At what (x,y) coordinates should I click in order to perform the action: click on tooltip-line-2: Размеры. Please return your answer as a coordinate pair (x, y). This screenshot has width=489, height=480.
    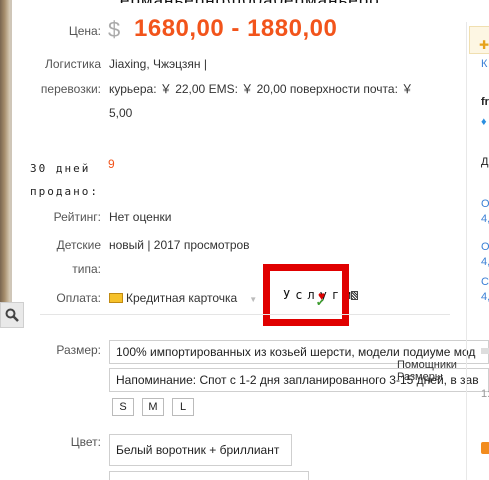
    Looking at the image, I should click on (420, 377).